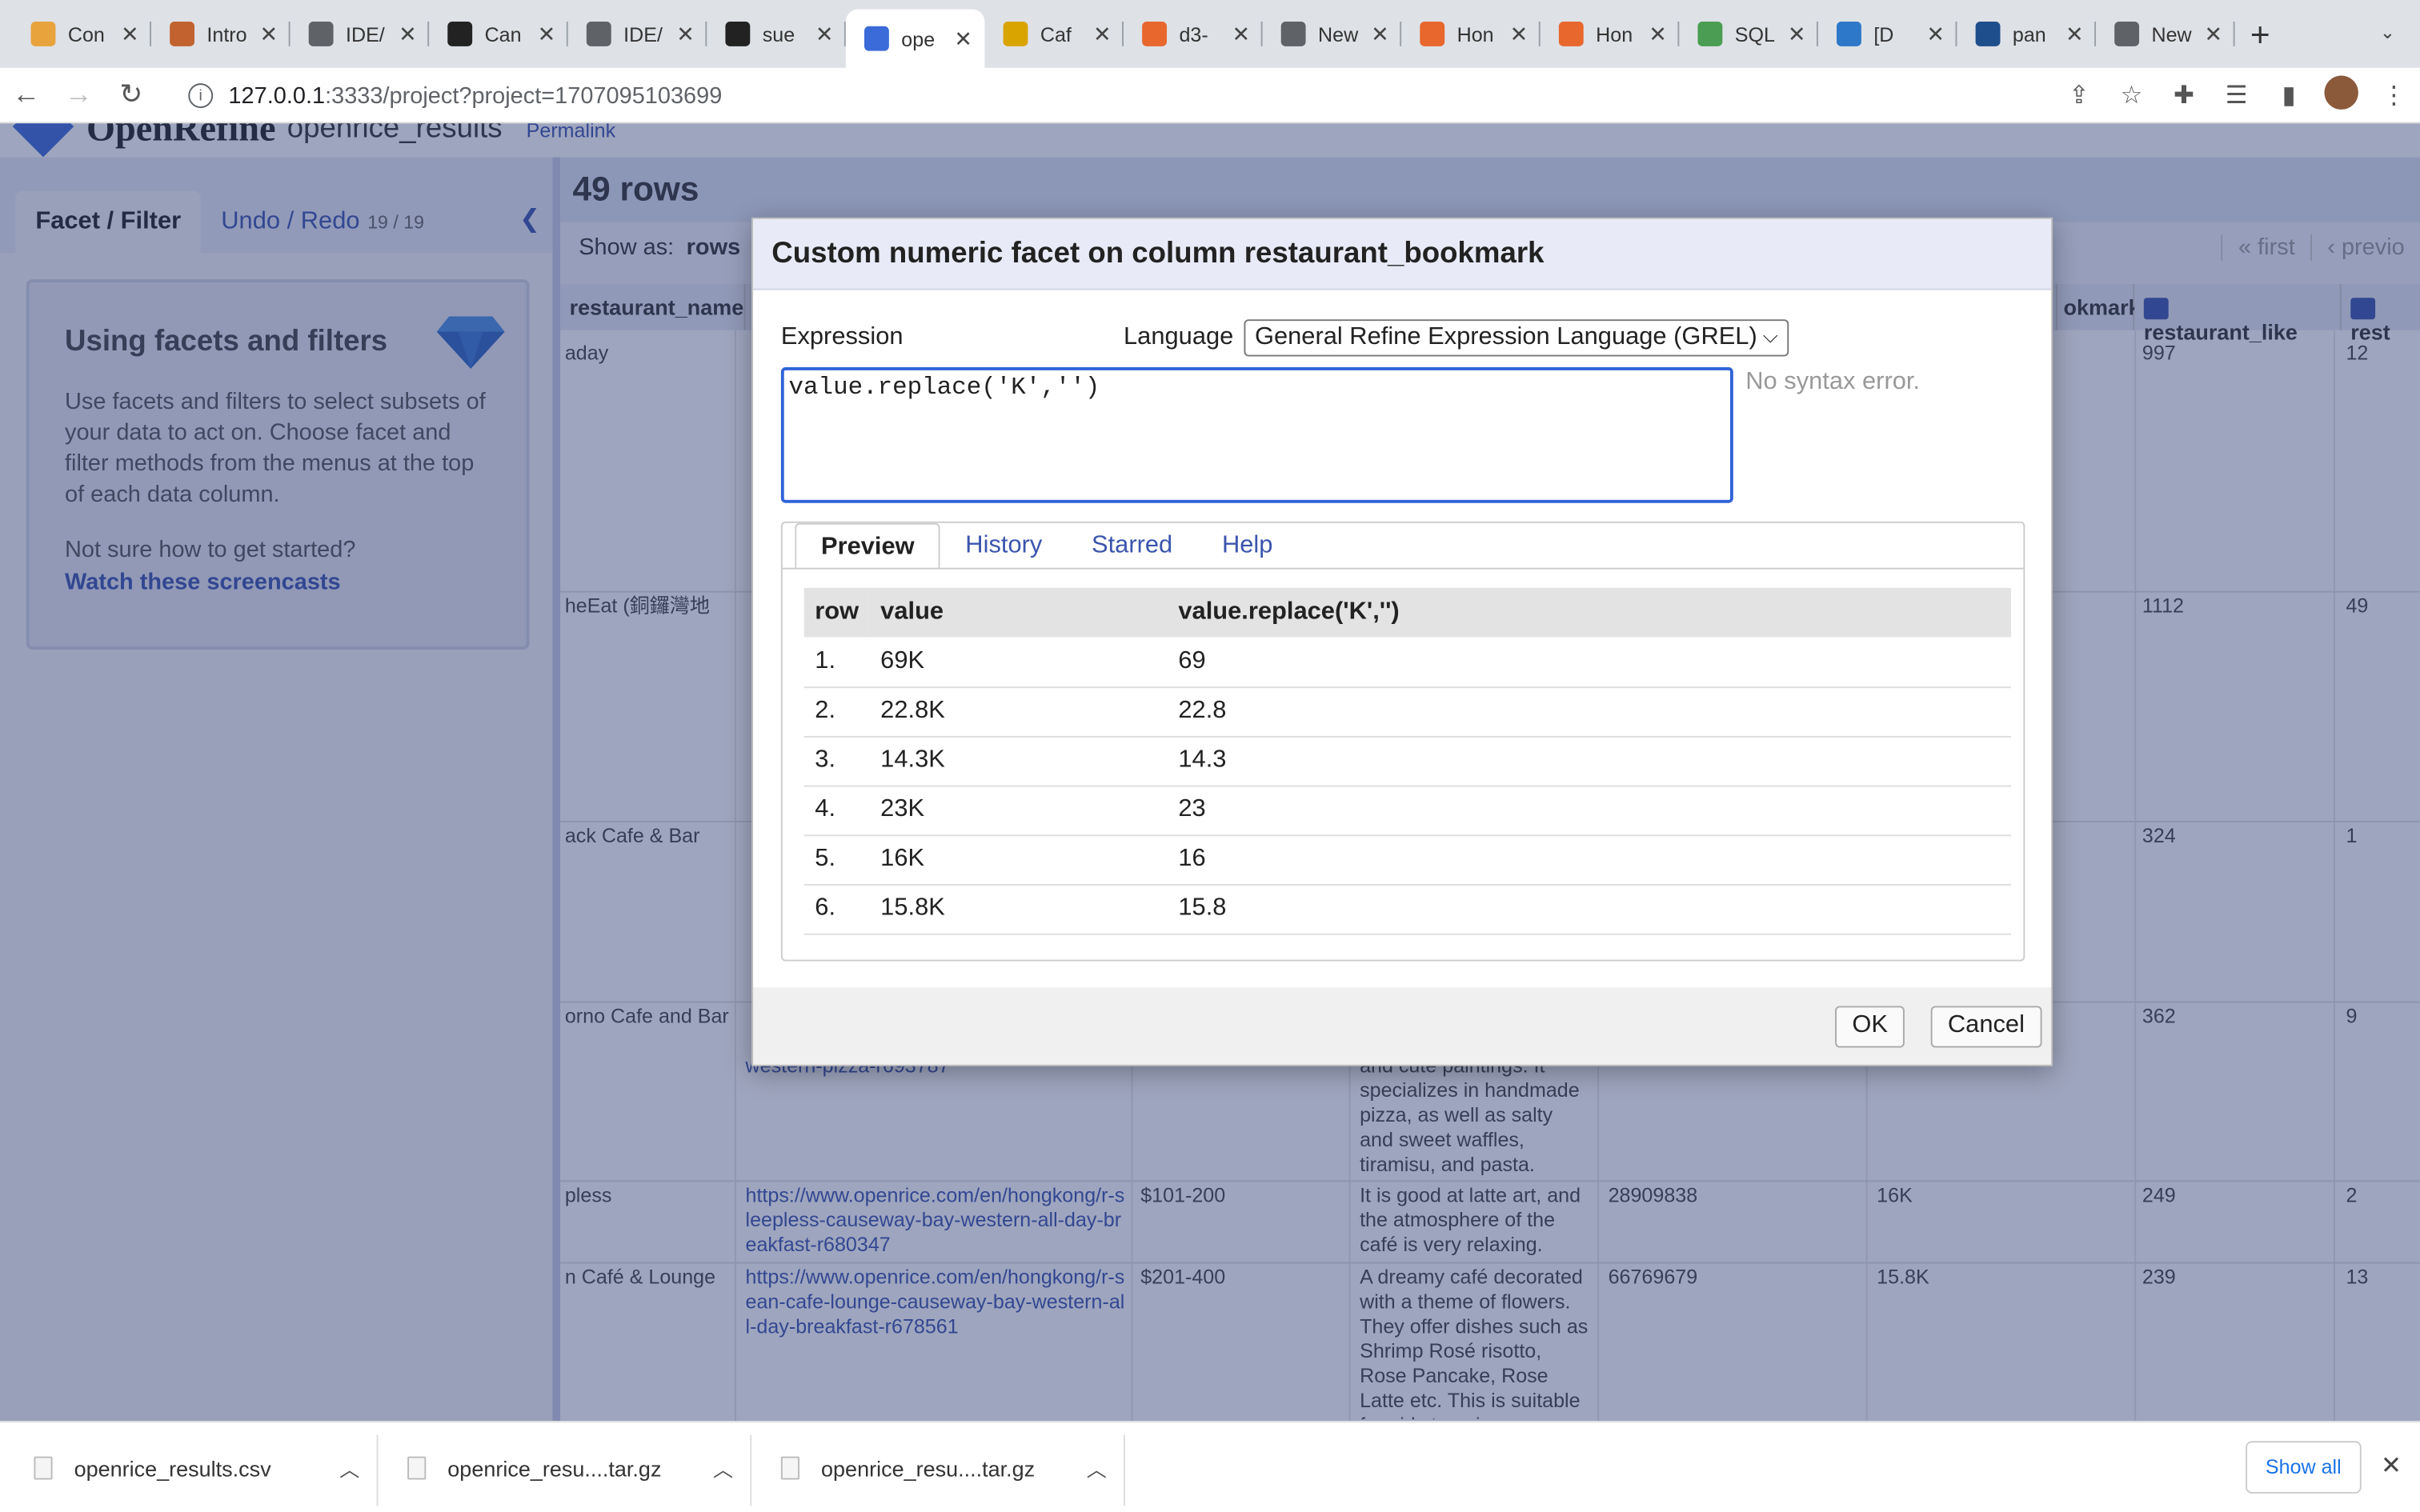 This screenshot has width=2420, height=1512. I want to click on browser-tab: Can ✕, so click(498, 34).